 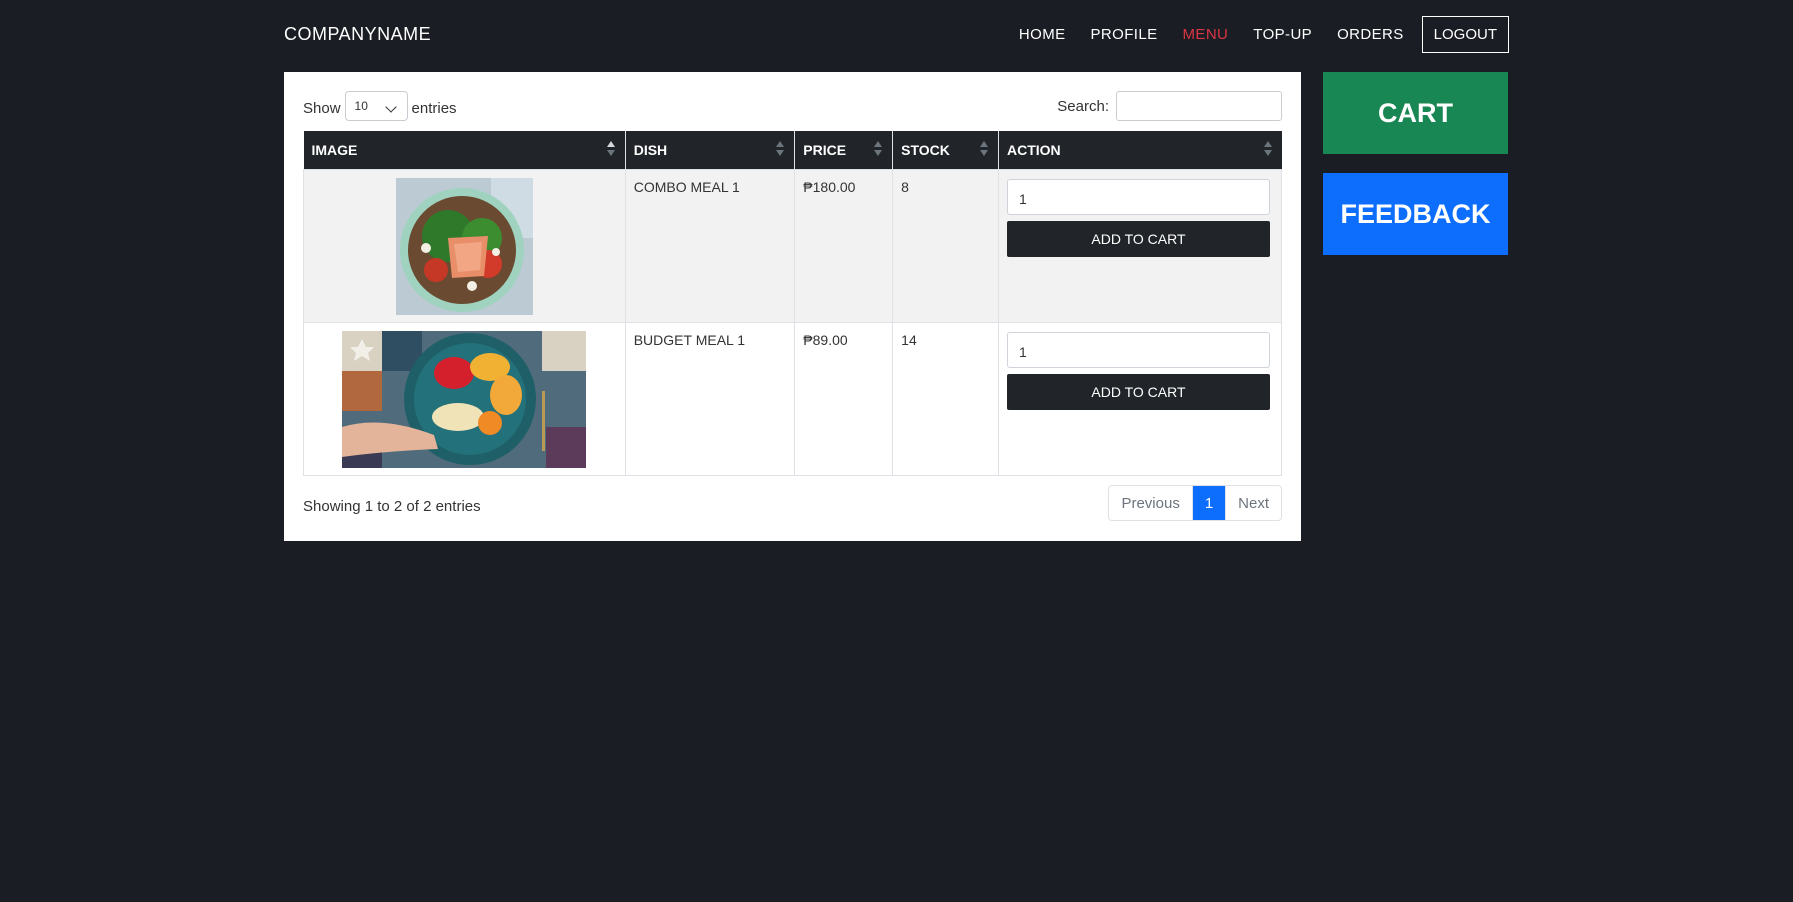 What do you see at coordinates (361, 106) in the screenshot?
I see `page-length-value: 10` at bounding box center [361, 106].